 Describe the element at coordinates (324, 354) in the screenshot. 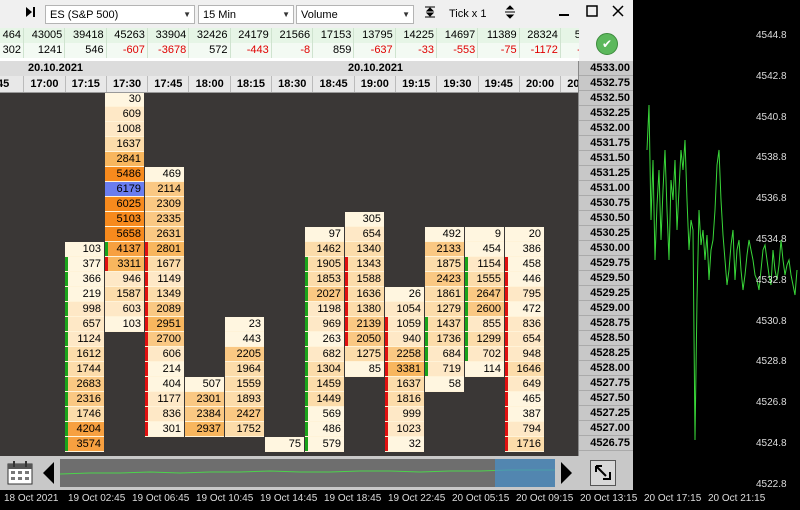

I see `footprint-cell: 682` at that location.